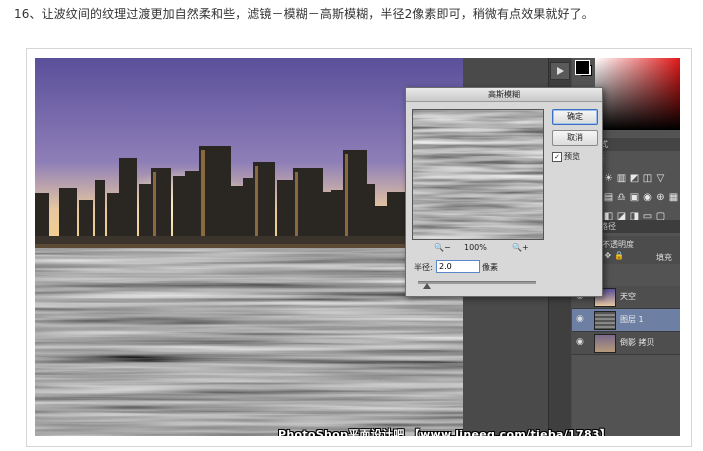 This screenshot has width=703, height=451. I want to click on layer-name: 天空, so click(628, 296).